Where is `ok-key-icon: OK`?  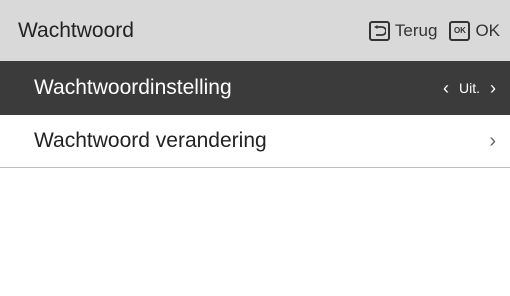 ok-key-icon: OK is located at coordinates (460, 30).